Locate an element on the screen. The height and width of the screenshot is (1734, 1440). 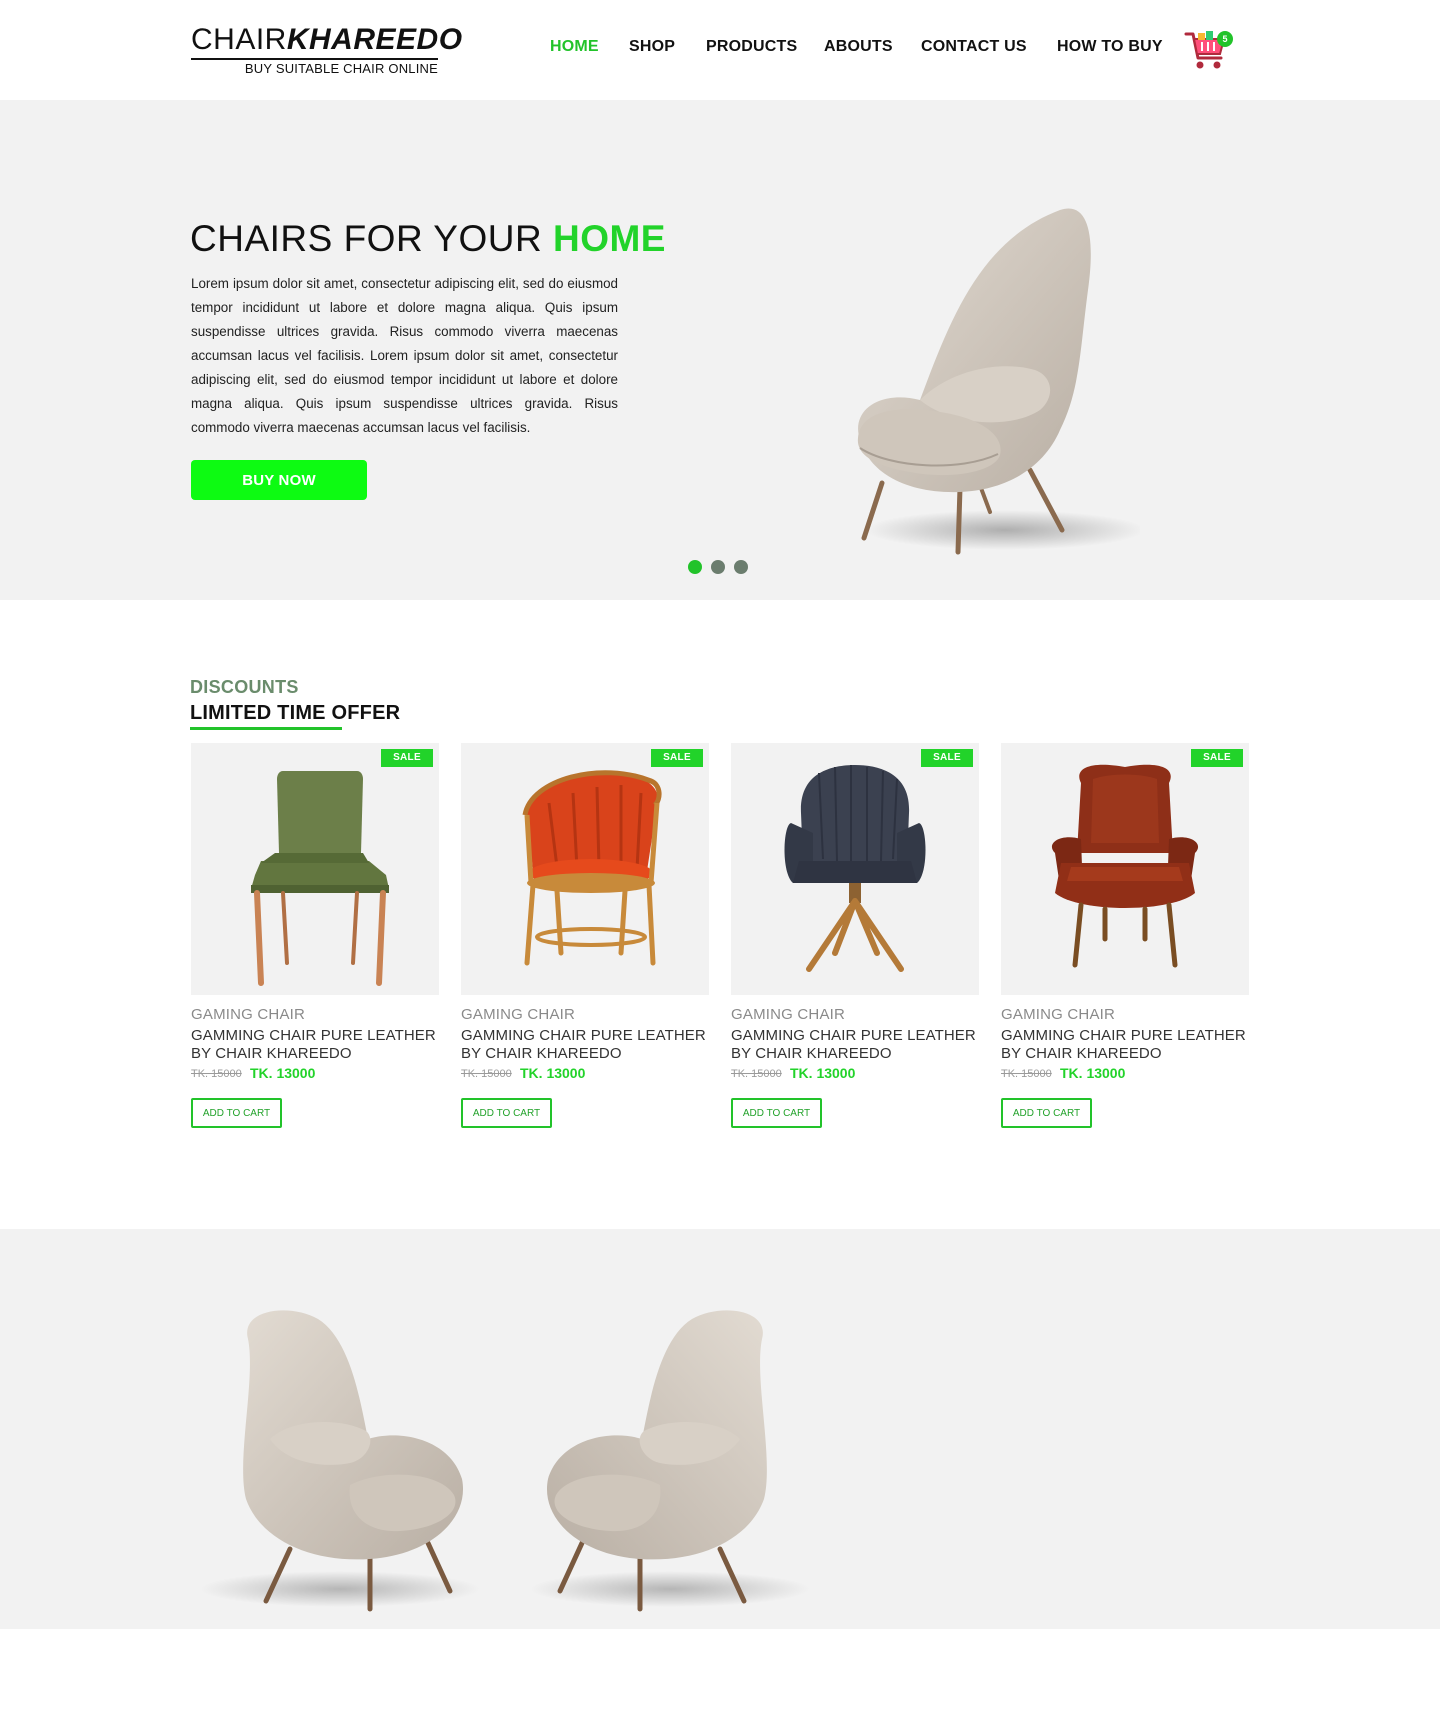
nav-how-to-buy: HOW TO BUY is located at coordinates (1110, 47).